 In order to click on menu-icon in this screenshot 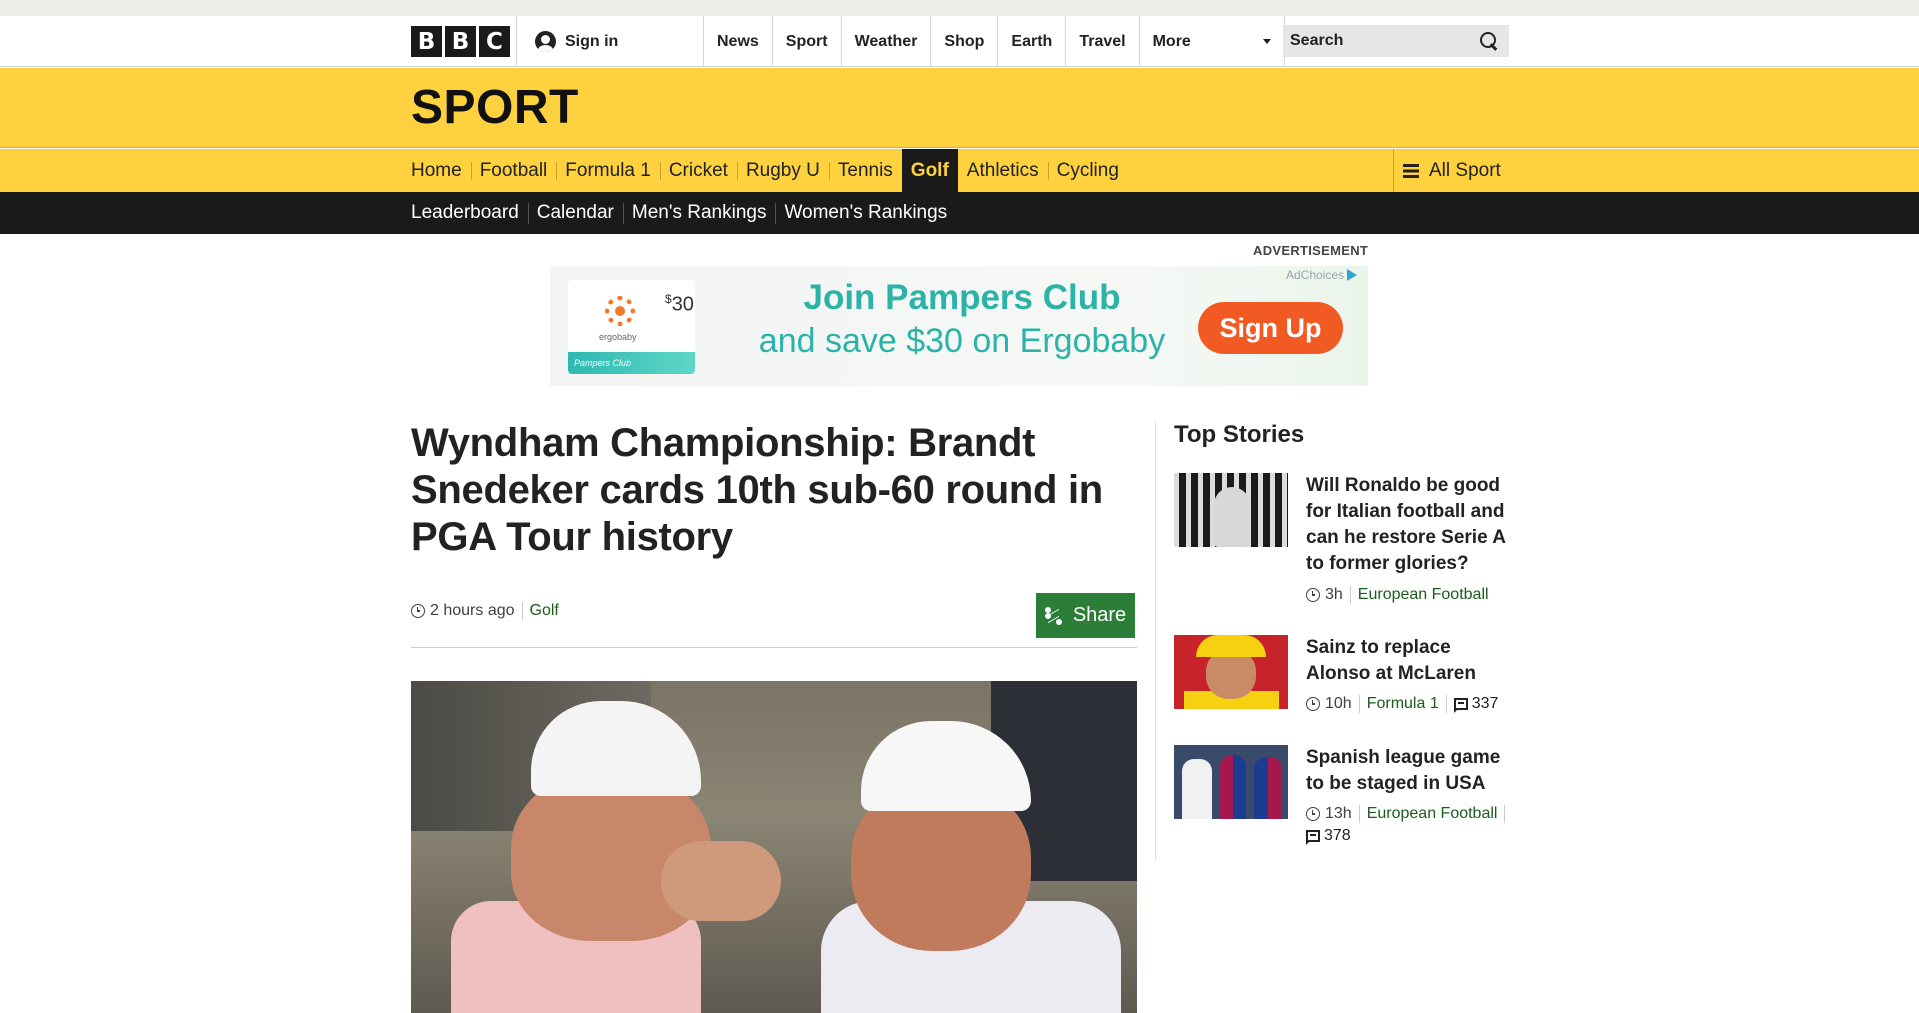, I will do `click(1411, 170)`.